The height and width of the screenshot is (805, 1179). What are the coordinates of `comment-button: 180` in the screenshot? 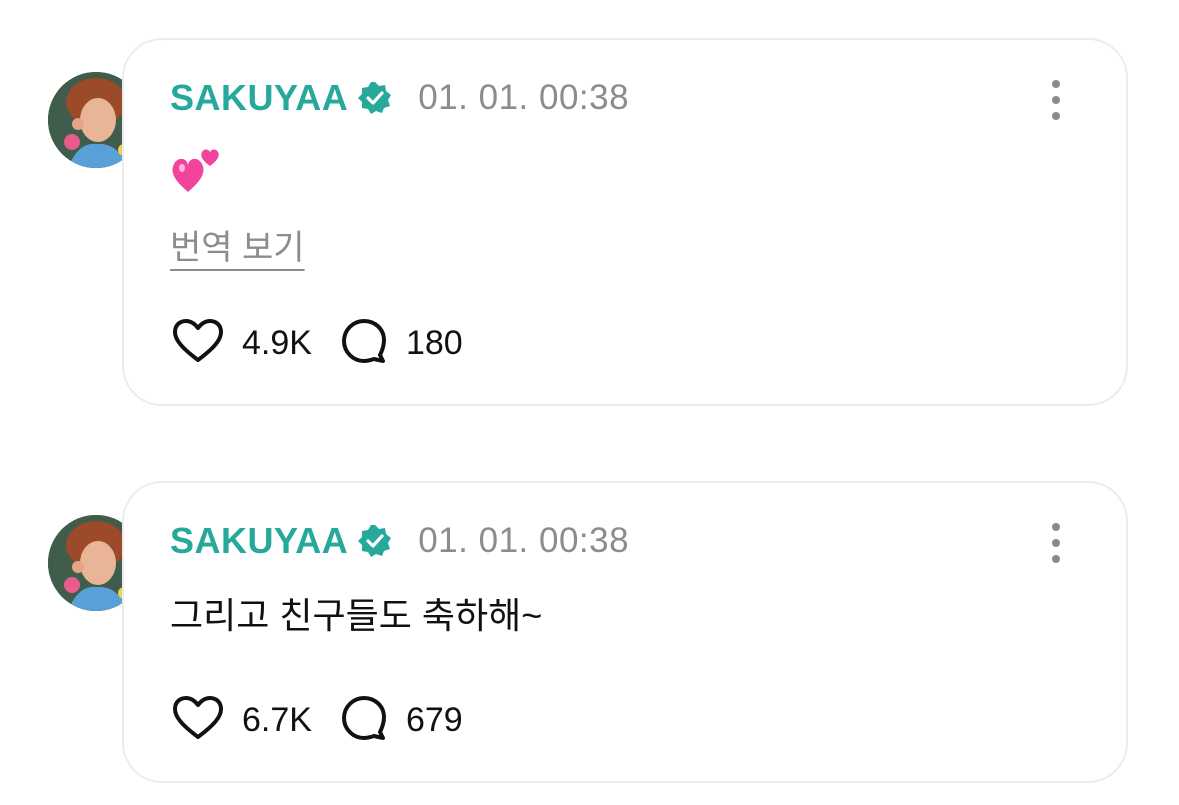 It's located at (401, 343).